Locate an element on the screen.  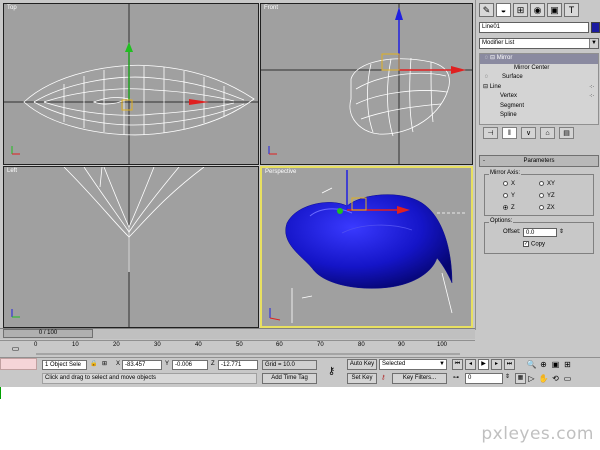
lock-icon: 🔒 is located at coordinates (93, 363).